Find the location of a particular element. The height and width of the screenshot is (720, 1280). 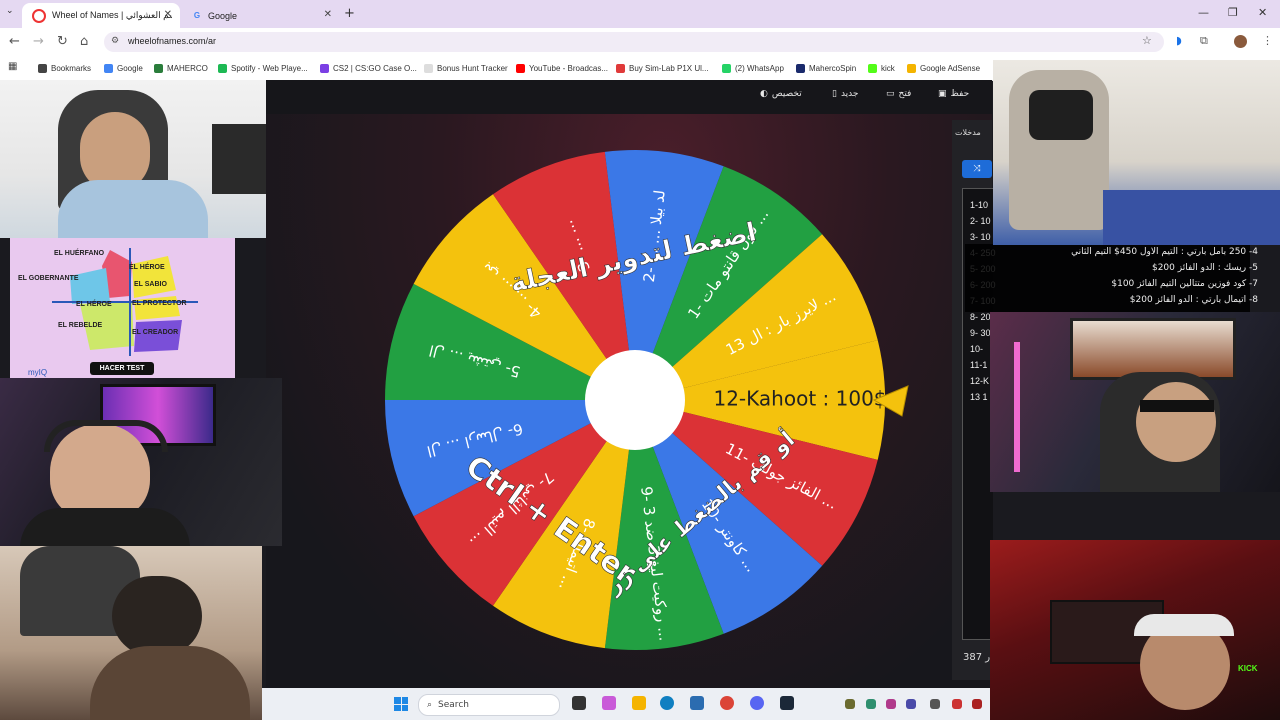

entry-line: 12-K is located at coordinates (979, 381).